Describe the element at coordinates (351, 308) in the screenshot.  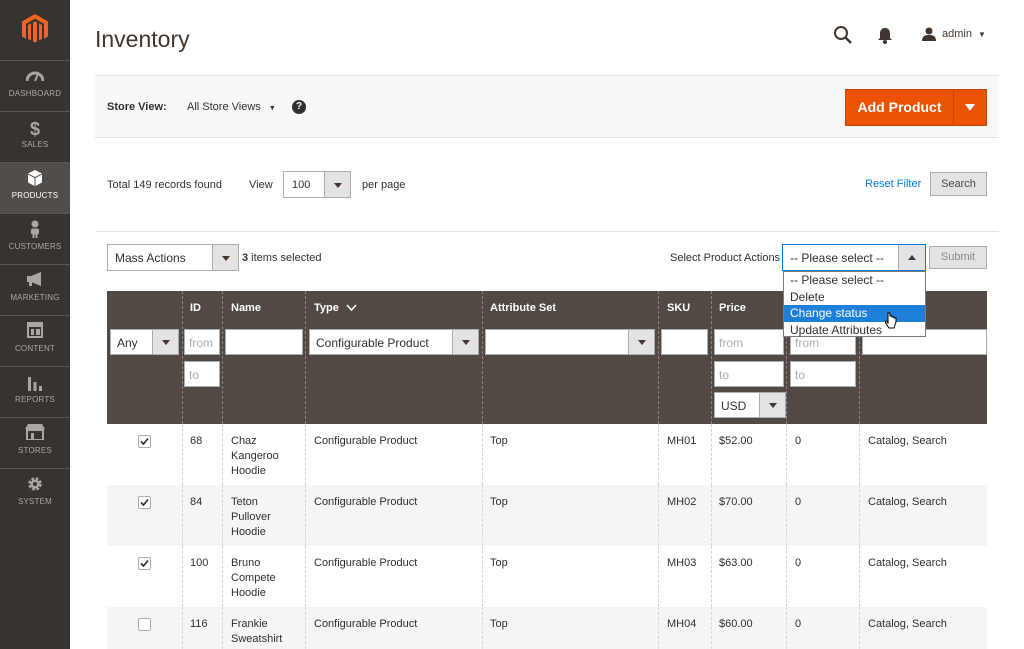
I see `sort-chevron-icon` at that location.